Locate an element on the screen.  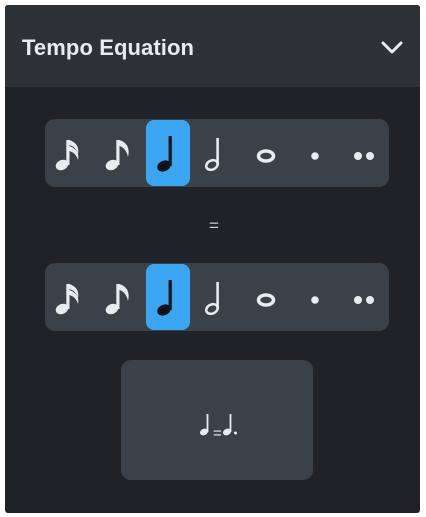
chevron-down-icon is located at coordinates (392, 48).